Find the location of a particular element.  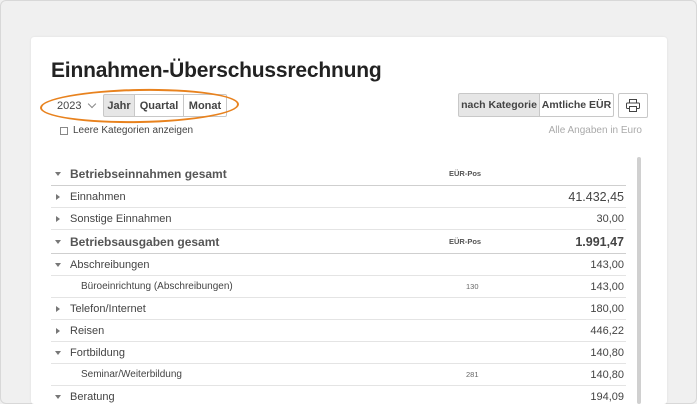

scrollbar is located at coordinates (639, 280).